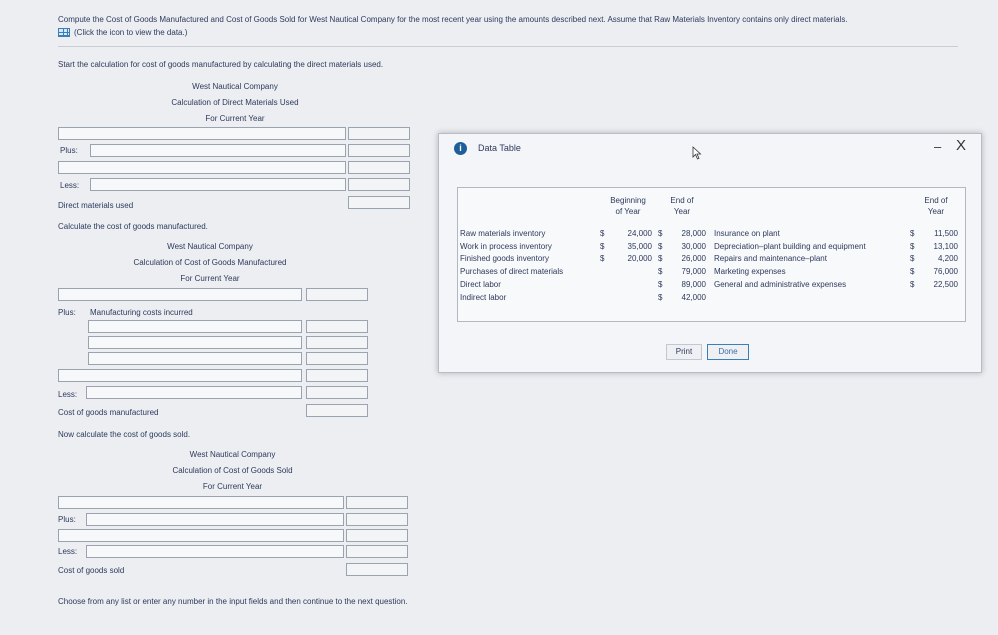  What do you see at coordinates (506, 246) in the screenshot?
I see `left-row-label: Work in process inventory` at bounding box center [506, 246].